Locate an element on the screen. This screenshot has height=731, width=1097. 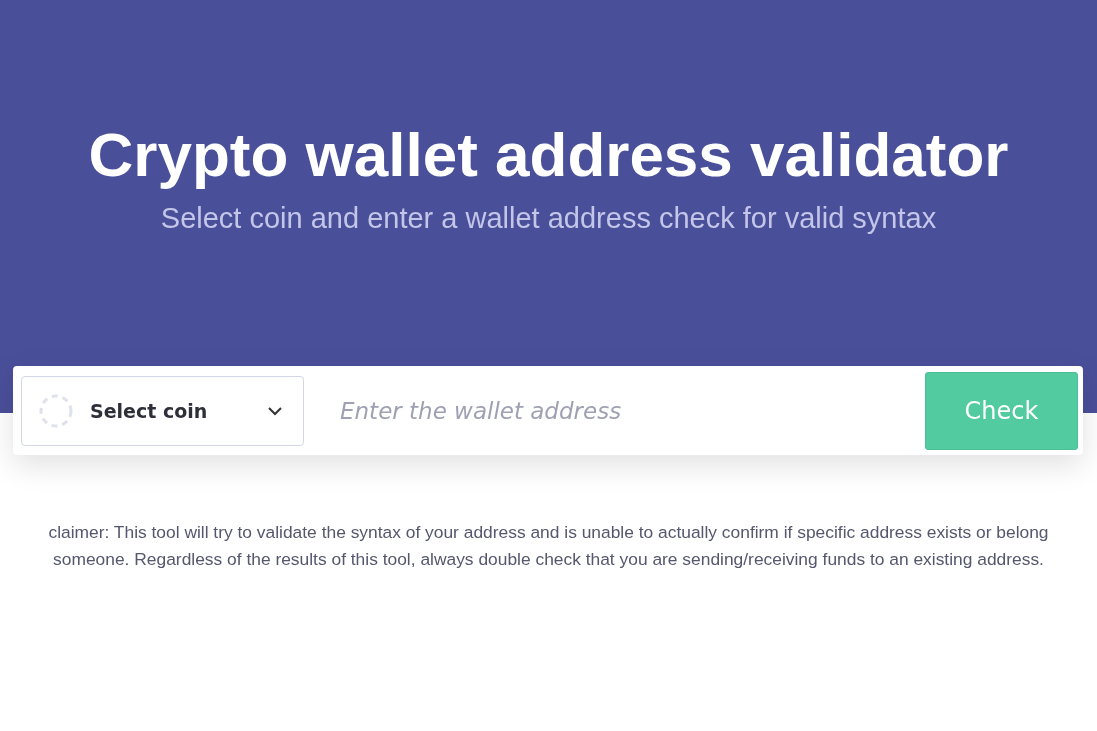
coin-select: Select coin is located at coordinates (162, 410).